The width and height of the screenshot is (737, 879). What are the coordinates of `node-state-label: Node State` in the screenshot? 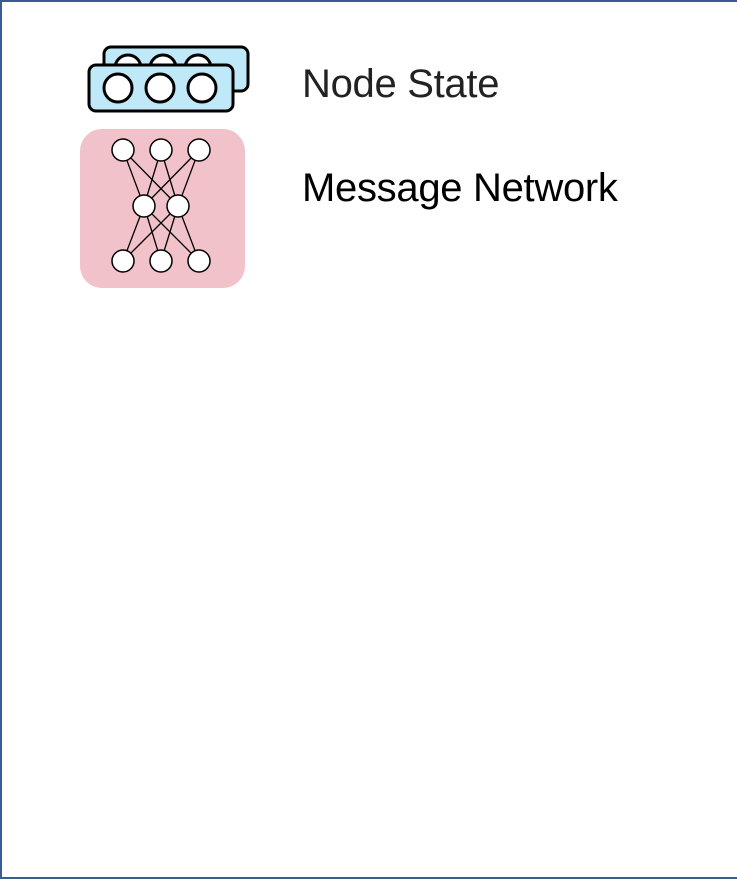 It's located at (401, 84).